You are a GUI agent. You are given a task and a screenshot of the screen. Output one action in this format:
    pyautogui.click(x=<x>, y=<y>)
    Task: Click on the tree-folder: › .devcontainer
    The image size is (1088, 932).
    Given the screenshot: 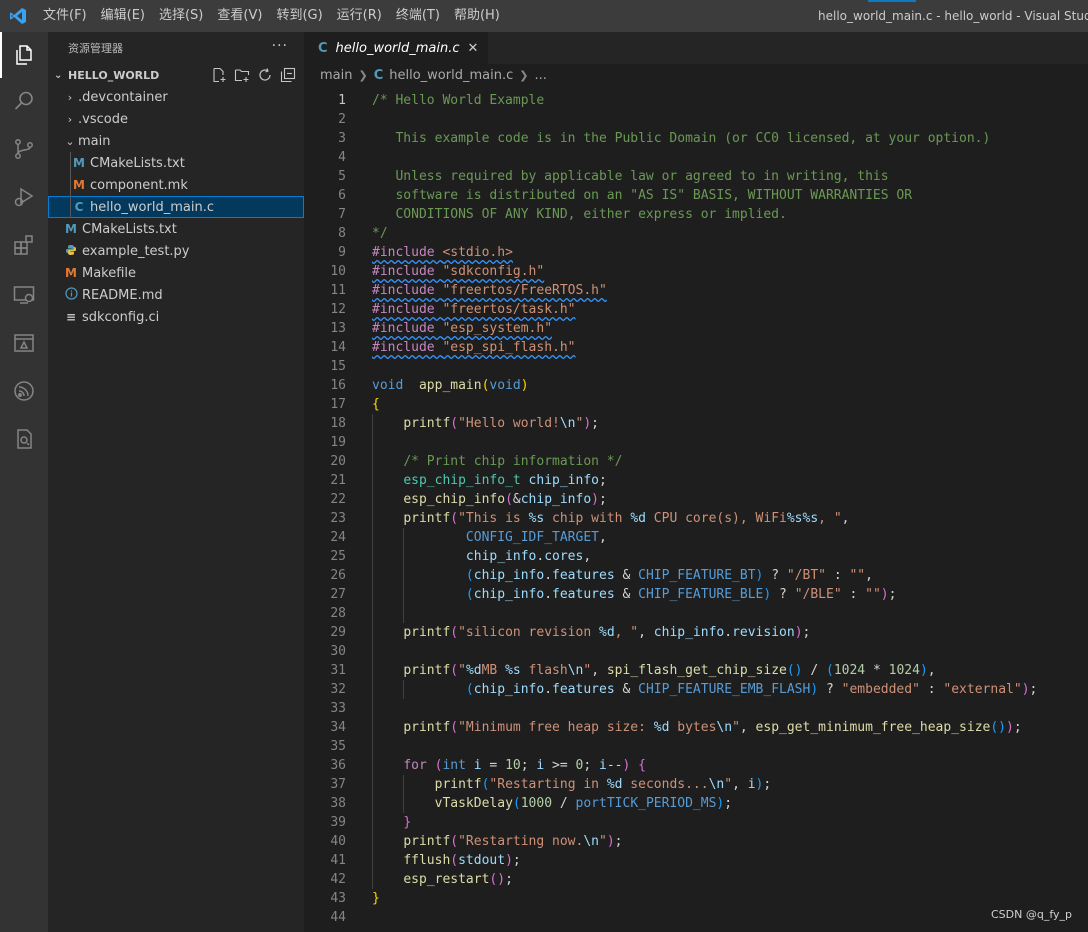 What is the action you would take?
    pyautogui.click(x=176, y=97)
    